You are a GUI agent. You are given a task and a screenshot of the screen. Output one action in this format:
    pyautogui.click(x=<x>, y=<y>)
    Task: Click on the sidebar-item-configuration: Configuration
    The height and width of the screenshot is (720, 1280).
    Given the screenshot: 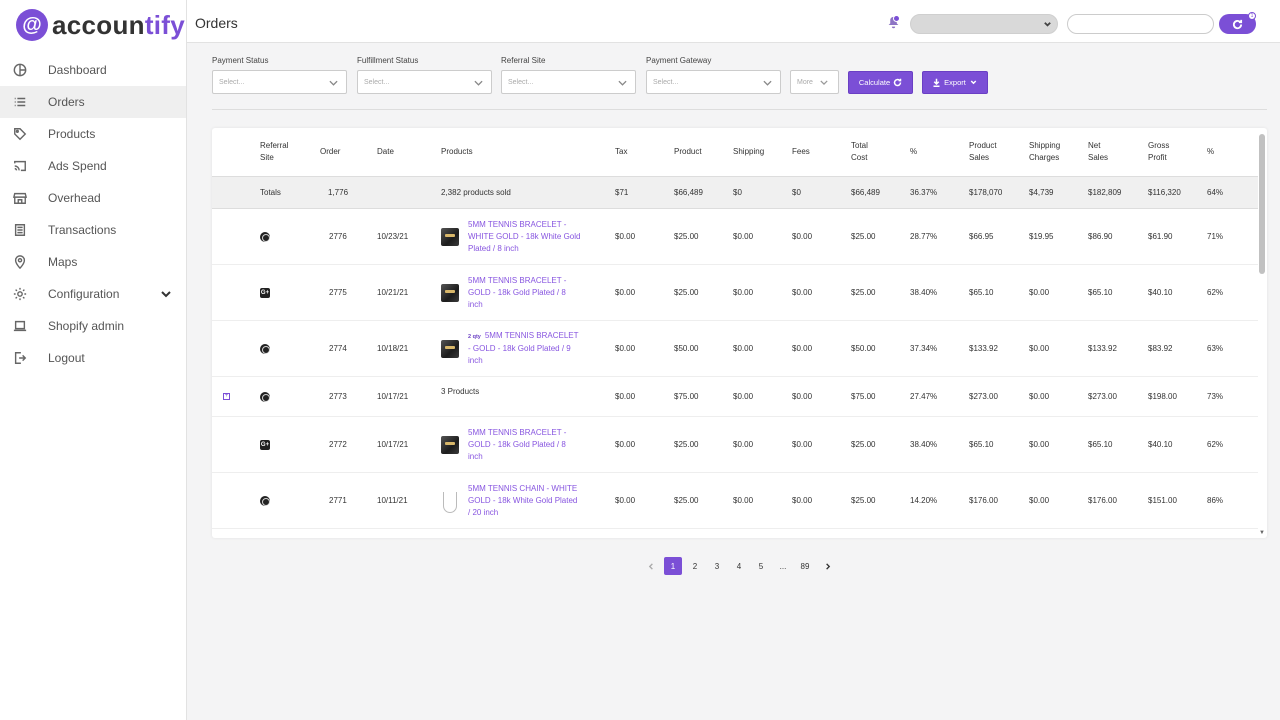 What is the action you would take?
    pyautogui.click(x=93, y=294)
    